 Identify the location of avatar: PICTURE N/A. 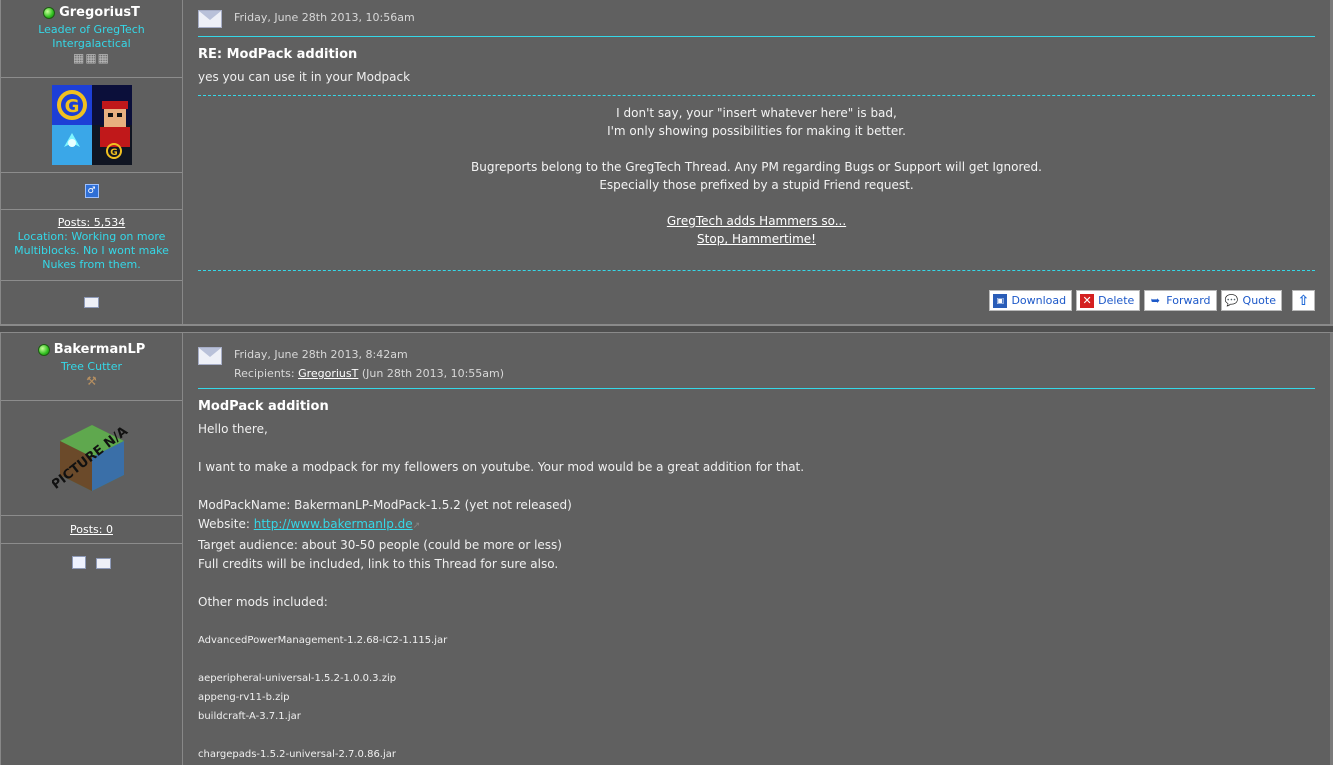
(91, 458).